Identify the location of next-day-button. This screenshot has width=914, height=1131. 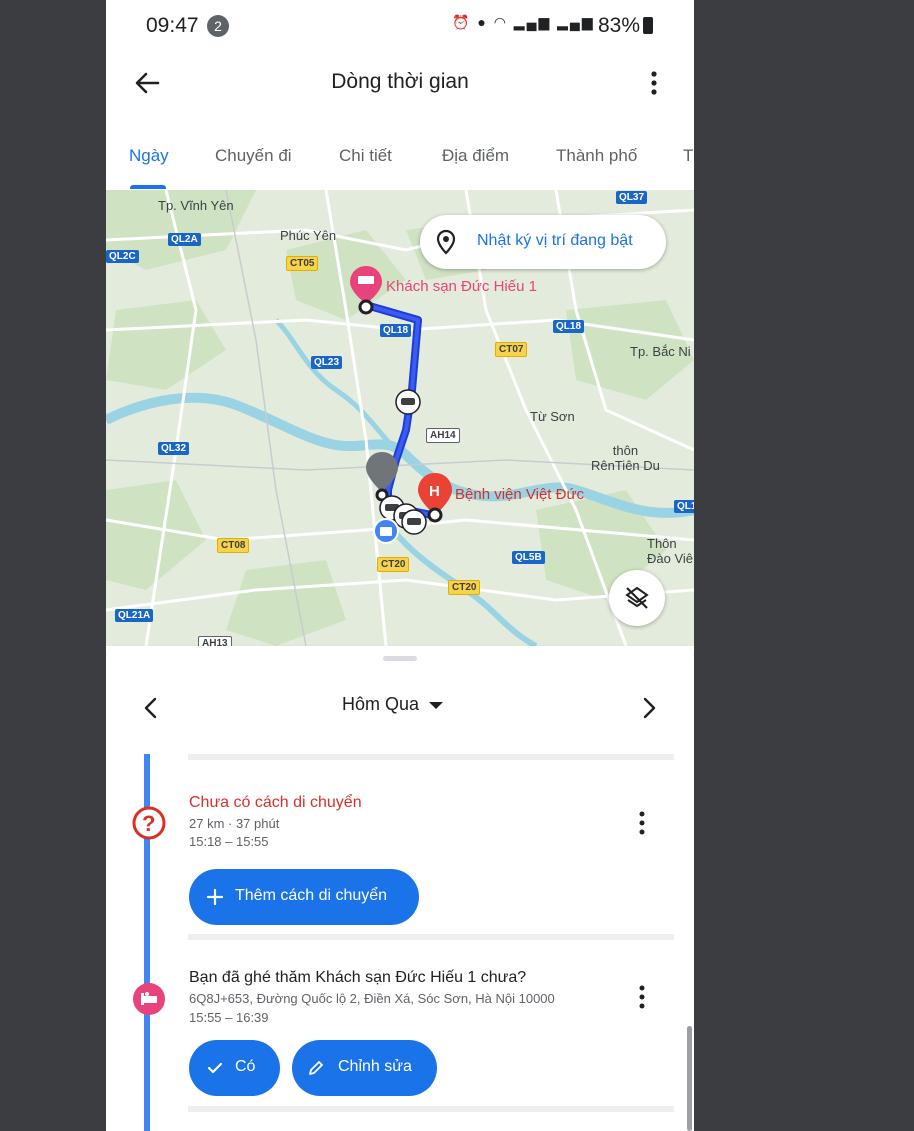
(649, 710).